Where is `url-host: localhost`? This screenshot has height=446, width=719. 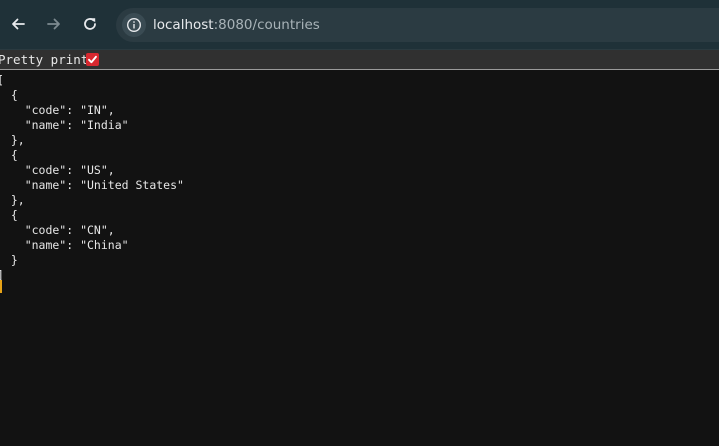
url-host: localhost is located at coordinates (183, 25).